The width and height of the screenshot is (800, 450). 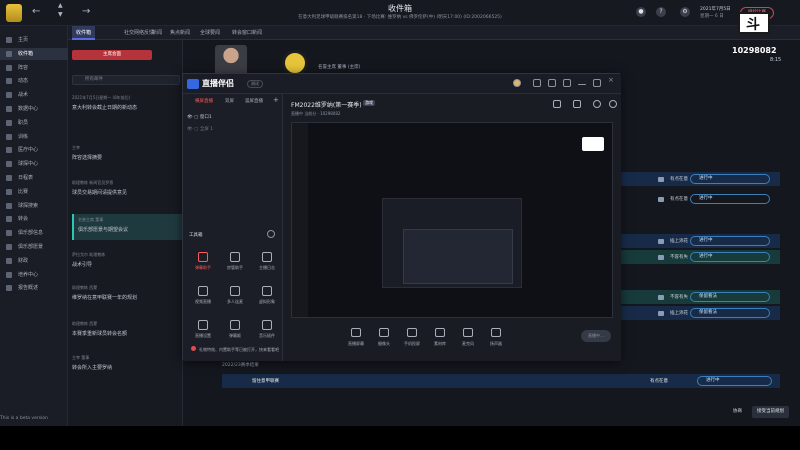 I want to click on tool-label: 多人连麦, so click(x=235, y=301).